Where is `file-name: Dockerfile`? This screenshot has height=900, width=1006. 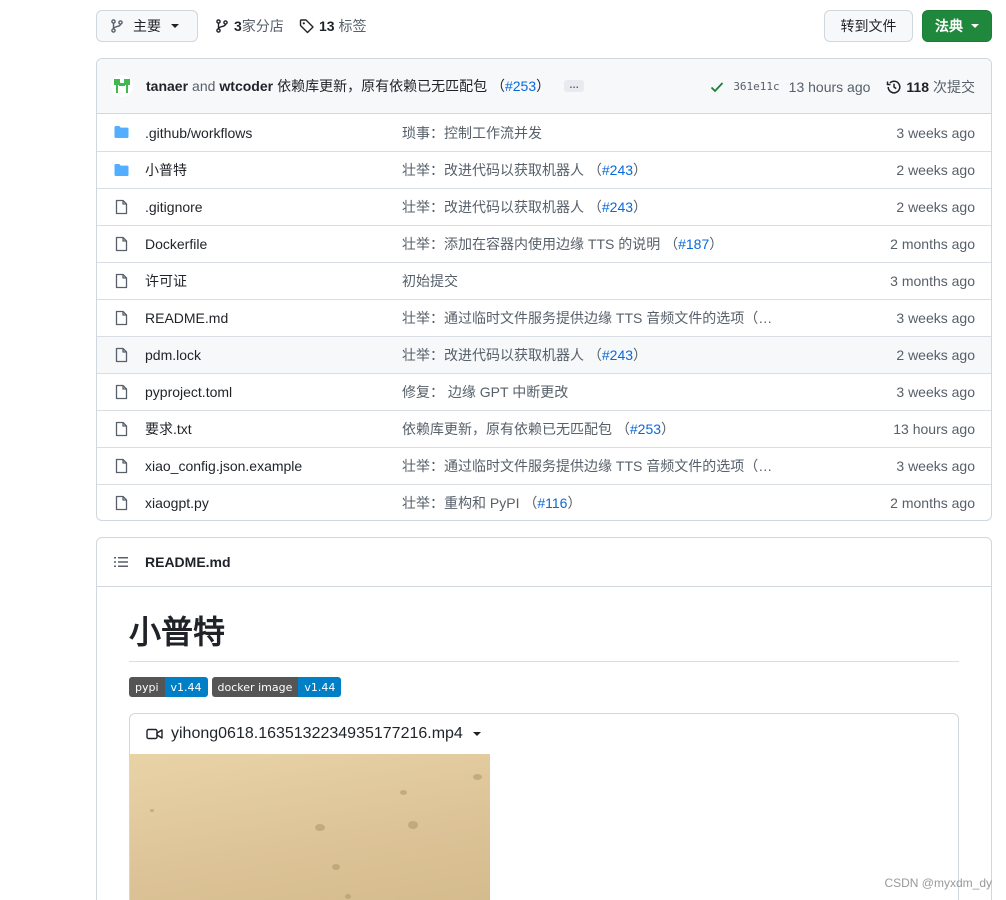 file-name: Dockerfile is located at coordinates (176, 244).